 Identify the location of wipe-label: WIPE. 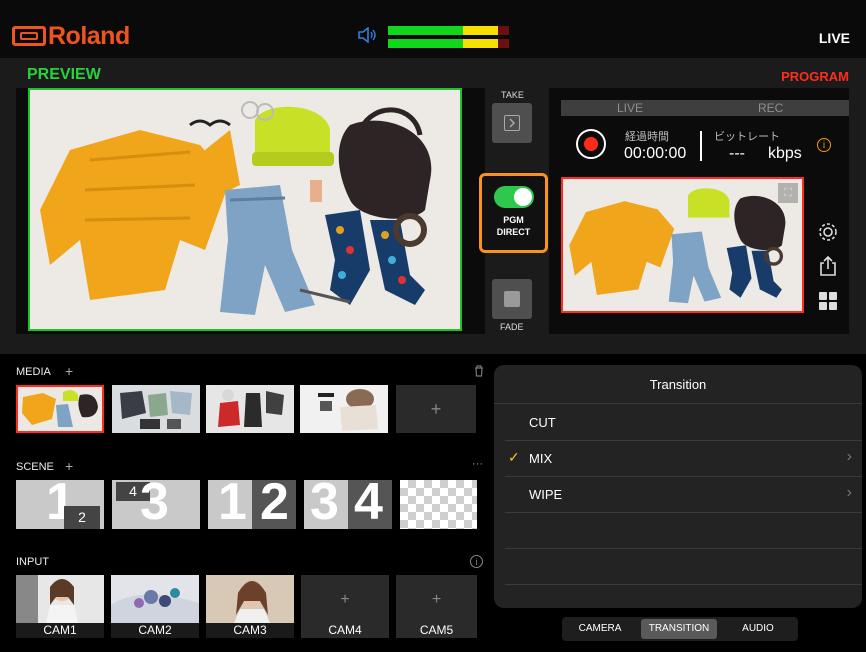
(546, 494).